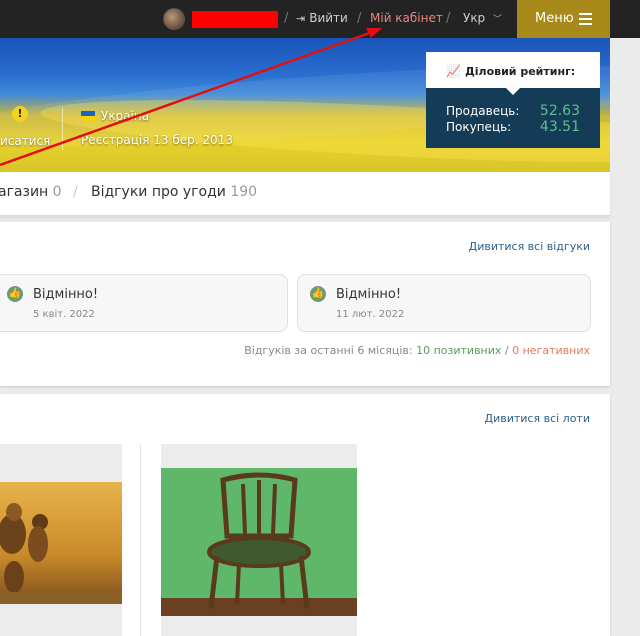  Describe the element at coordinates (191, 97) in the screenshot. I see `annotation-arrow-icon` at that location.